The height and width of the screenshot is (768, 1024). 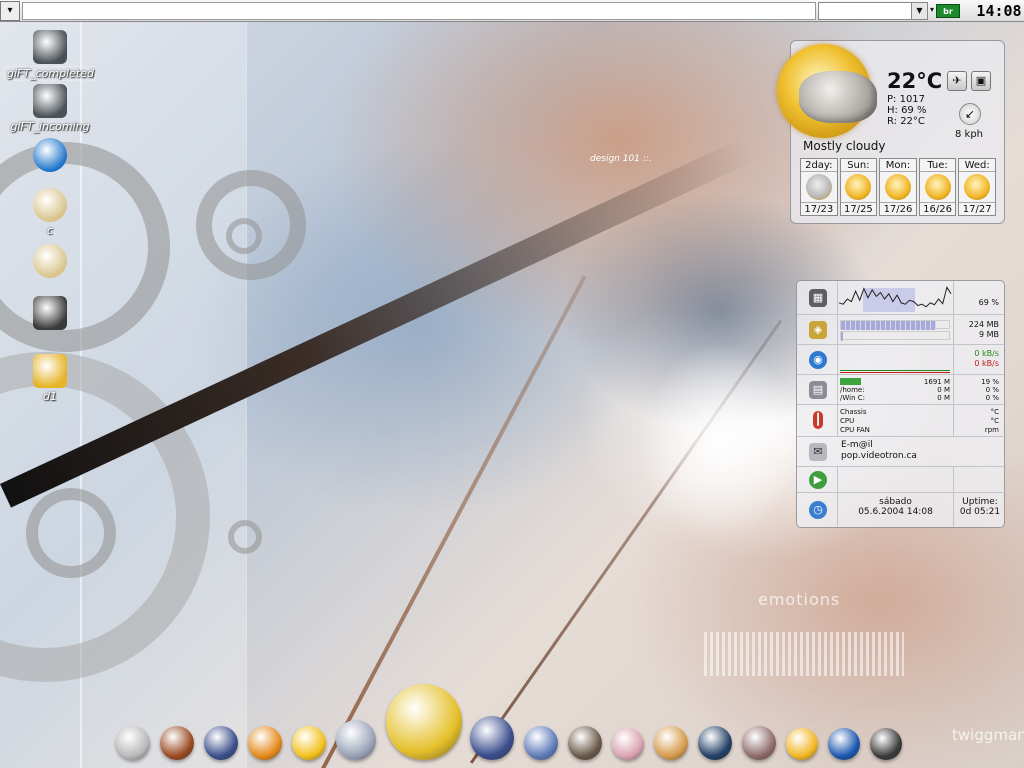 What do you see at coordinates (759, 743) in the screenshot?
I see `dock-tools-icon` at bounding box center [759, 743].